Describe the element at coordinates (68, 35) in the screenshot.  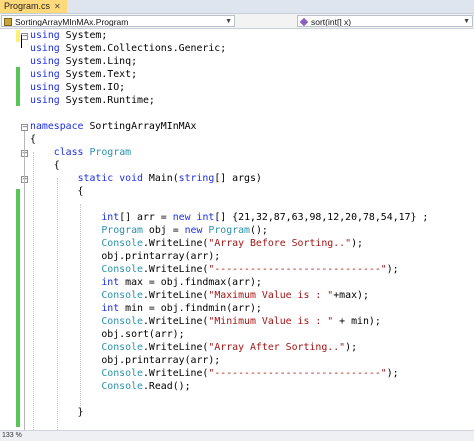
I see `code-line: using System;` at that location.